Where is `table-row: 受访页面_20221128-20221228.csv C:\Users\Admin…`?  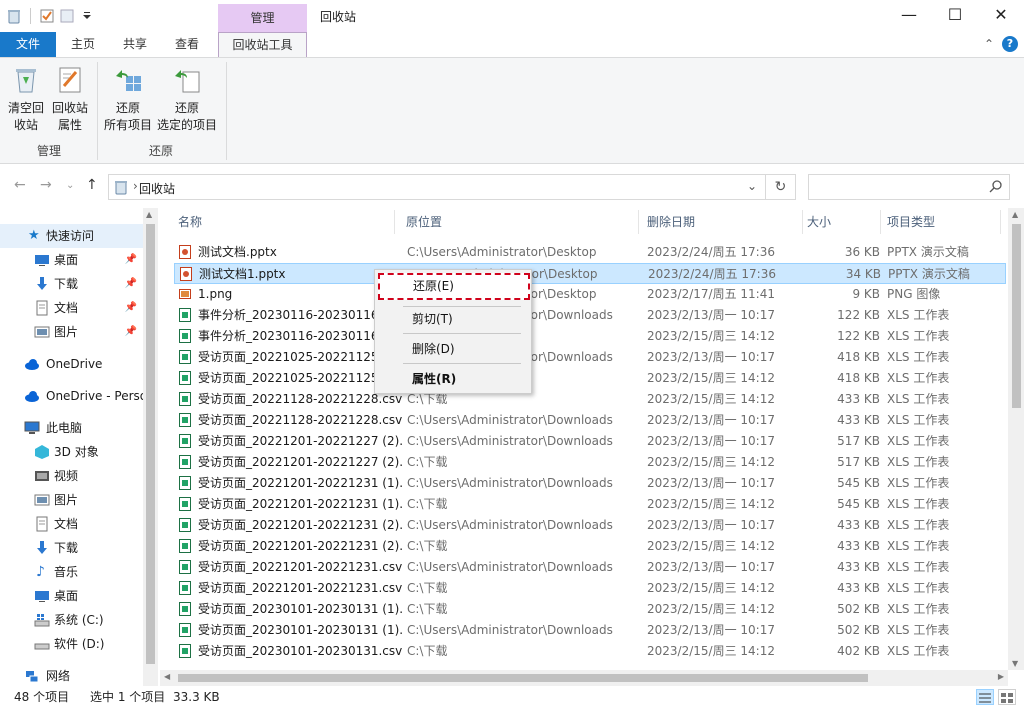 table-row: 受访页面_20221128-20221228.csv C:\Users\Admin… is located at coordinates (590, 420).